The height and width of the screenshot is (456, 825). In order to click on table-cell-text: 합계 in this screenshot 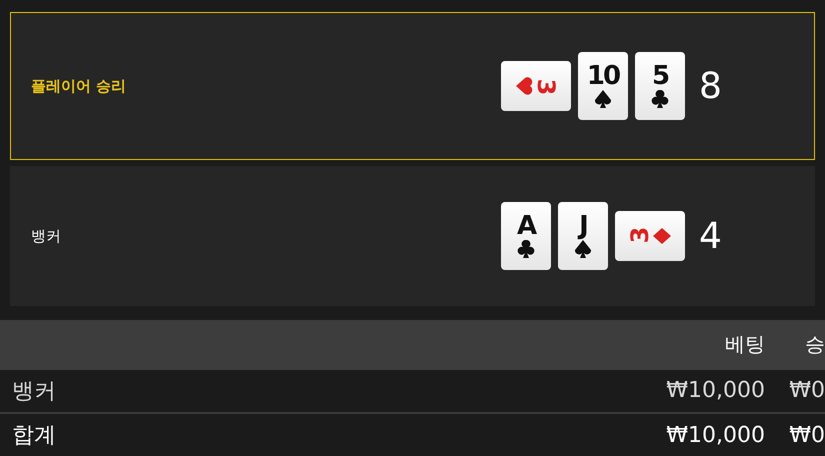, I will do `click(34, 436)`.